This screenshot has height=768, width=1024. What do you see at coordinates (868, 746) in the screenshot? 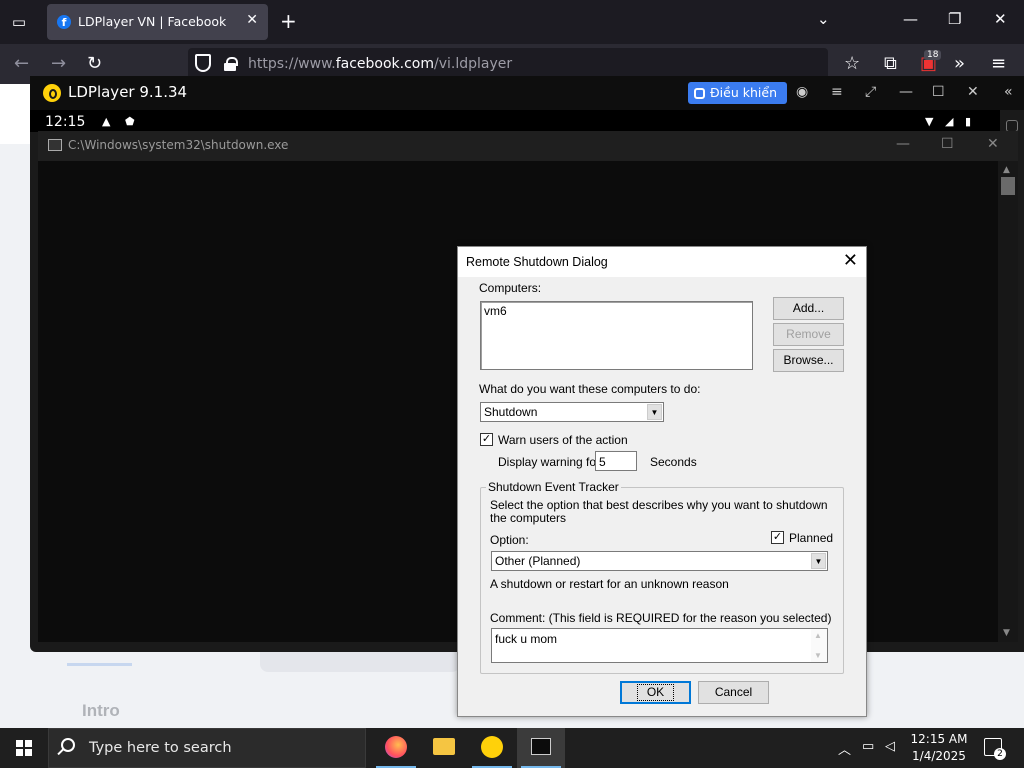
I see `network-icon: ▭` at bounding box center [868, 746].